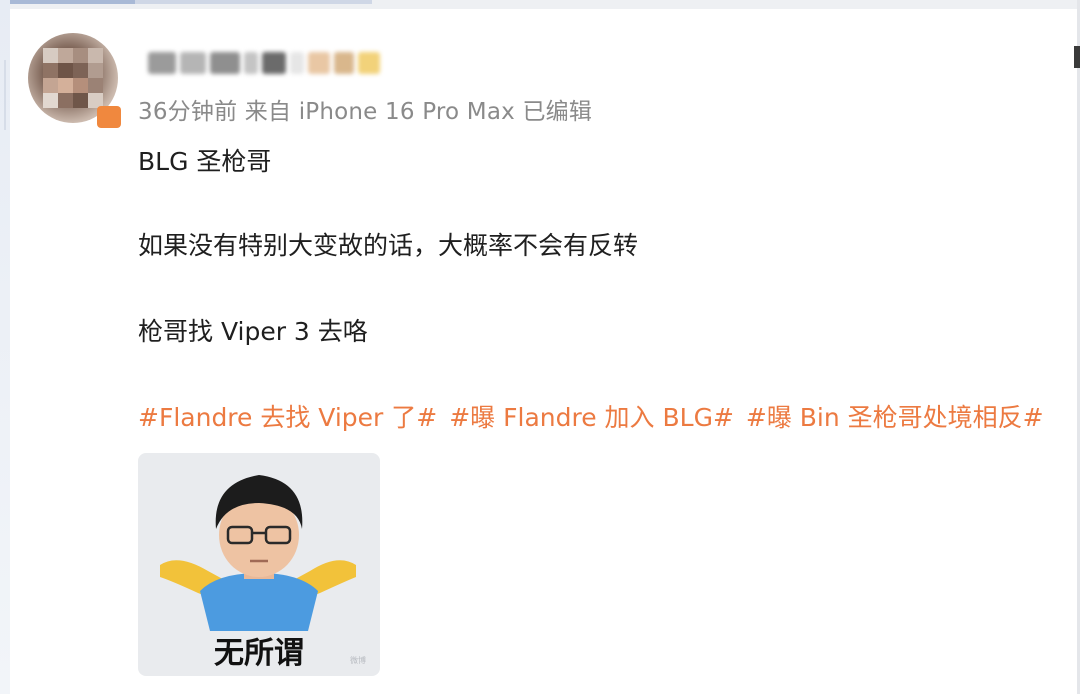  Describe the element at coordinates (287, 416) in the screenshot. I see `hashtag-link: #Flandre 去找 Viper 了#` at that location.